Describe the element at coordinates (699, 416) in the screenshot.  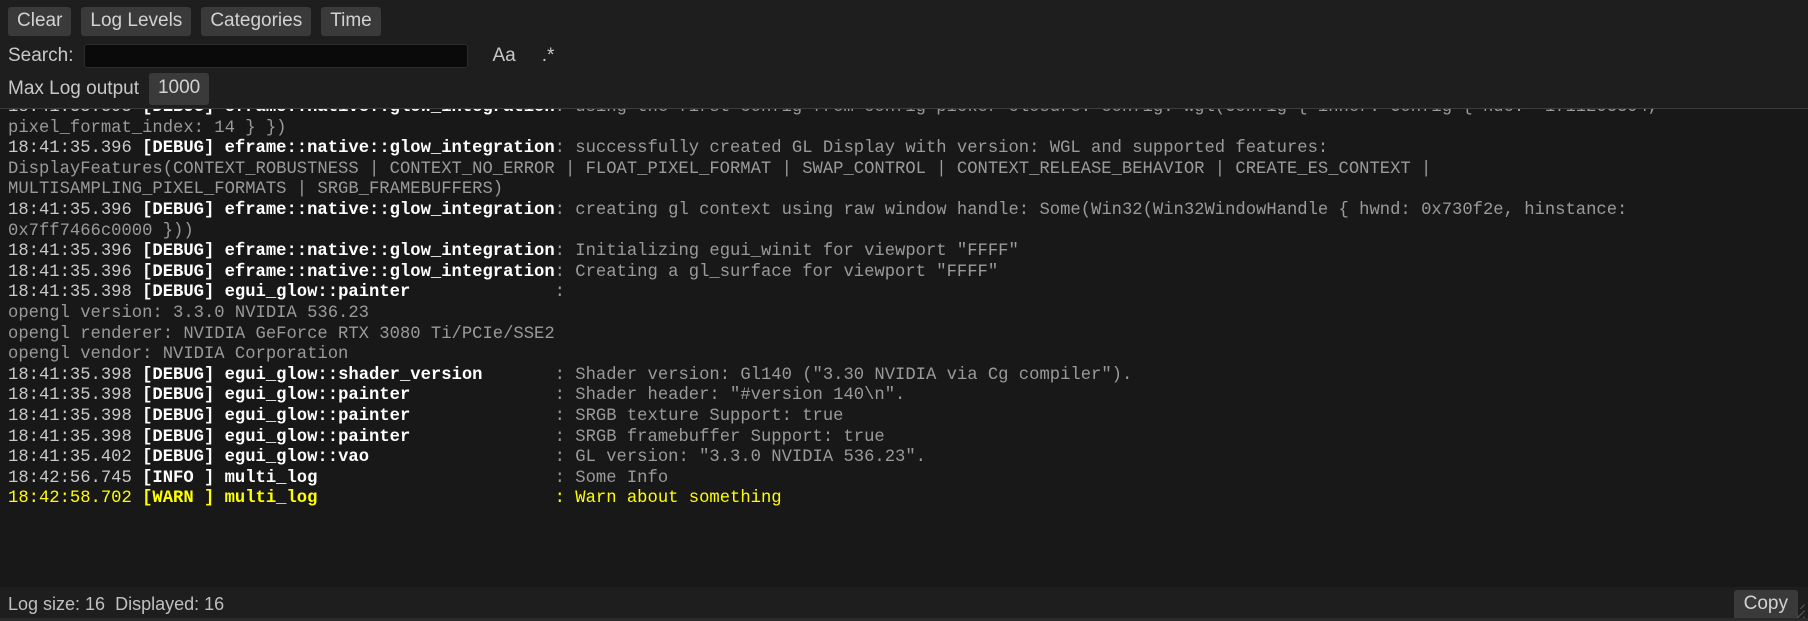
I see `log-message: : SRGB texture Support: true` at that location.